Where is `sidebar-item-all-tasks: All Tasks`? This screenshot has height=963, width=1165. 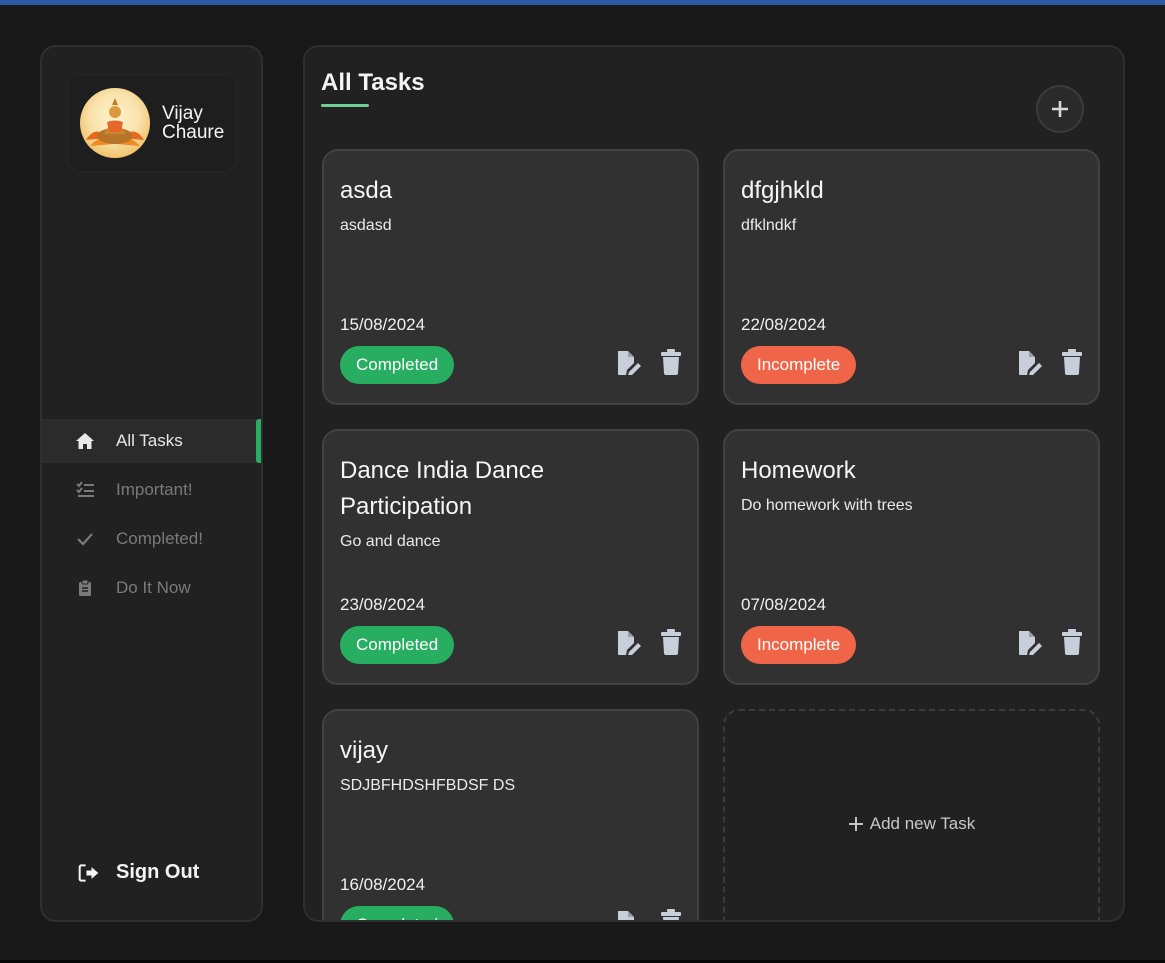 sidebar-item-all-tasks: All Tasks is located at coordinates (151, 441).